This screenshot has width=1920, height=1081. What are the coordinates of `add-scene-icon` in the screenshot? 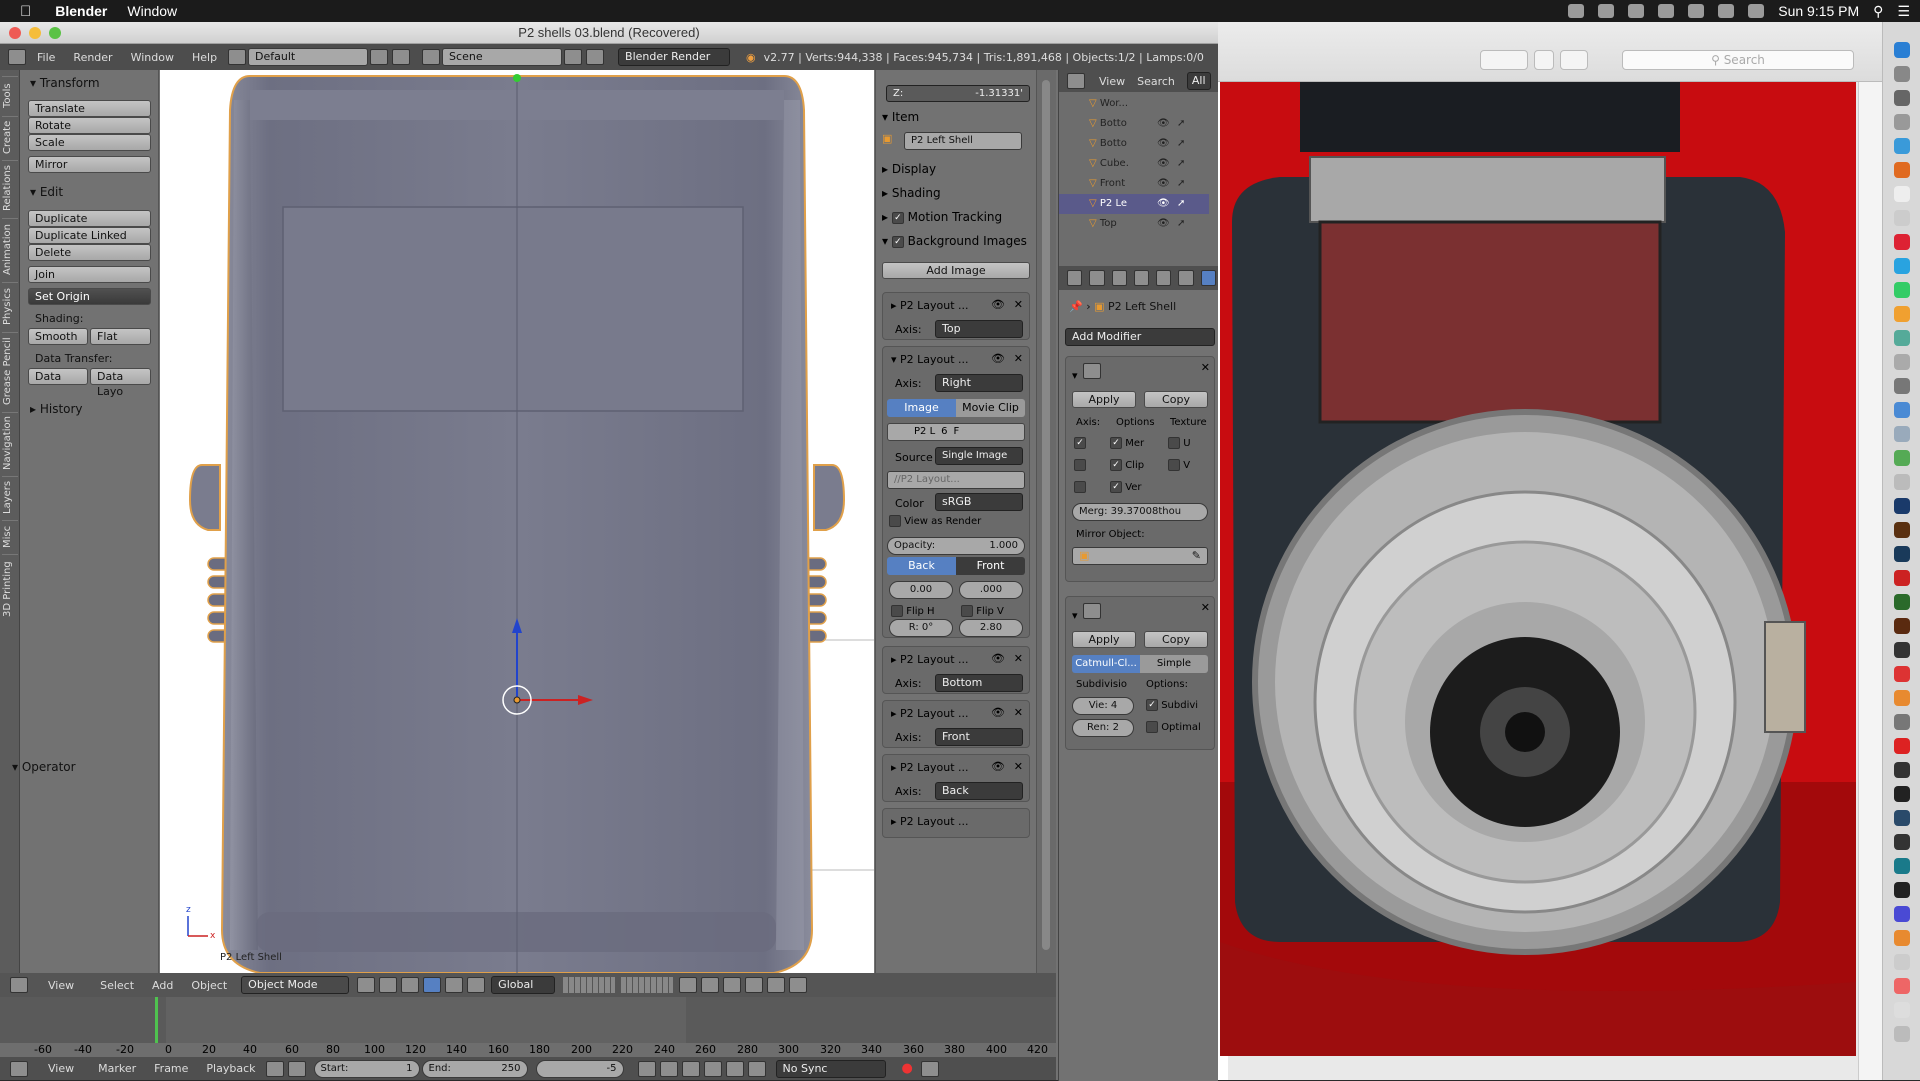 It's located at (573, 57).